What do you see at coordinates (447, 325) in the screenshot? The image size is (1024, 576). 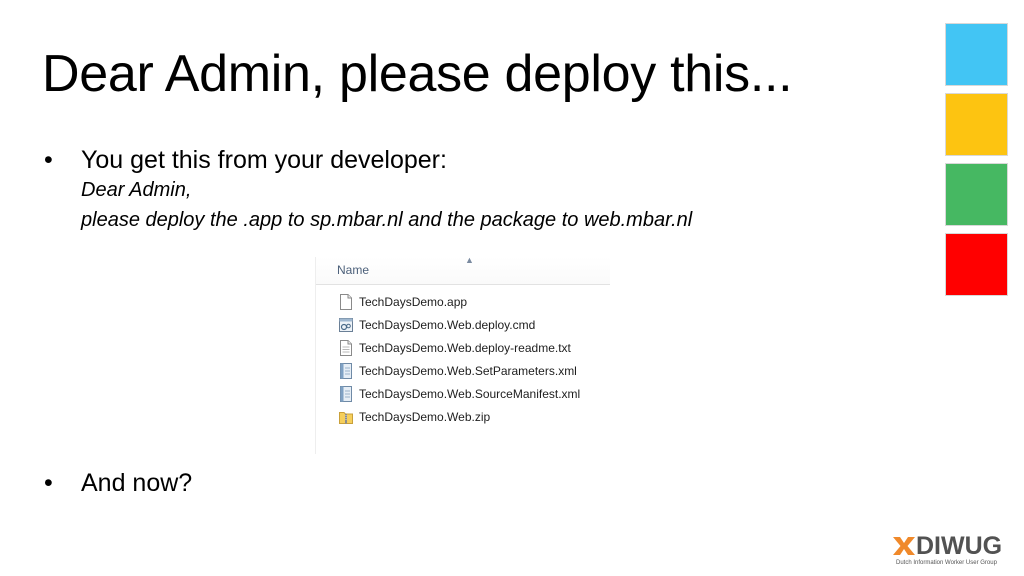 I see `file-name: TechDaysDemo.Web.deploy.cmd` at bounding box center [447, 325].